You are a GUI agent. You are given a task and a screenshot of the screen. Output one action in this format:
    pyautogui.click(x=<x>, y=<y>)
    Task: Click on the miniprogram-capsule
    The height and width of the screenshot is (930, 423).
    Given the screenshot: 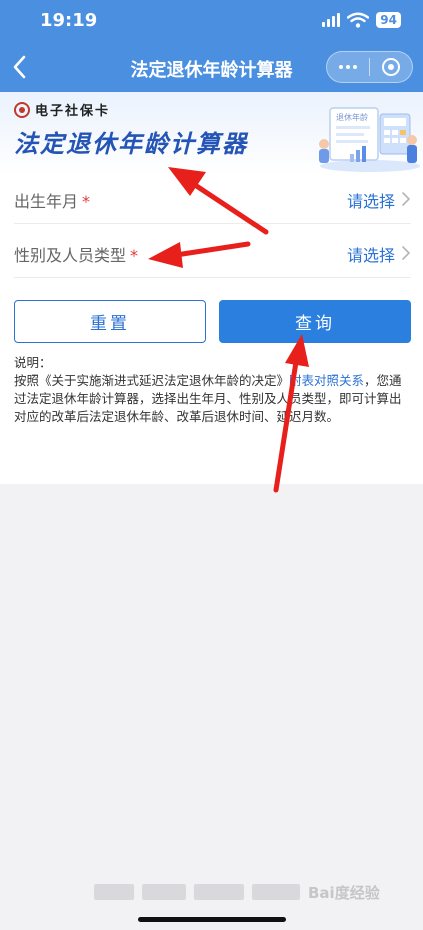 What is the action you would take?
    pyautogui.click(x=369, y=67)
    